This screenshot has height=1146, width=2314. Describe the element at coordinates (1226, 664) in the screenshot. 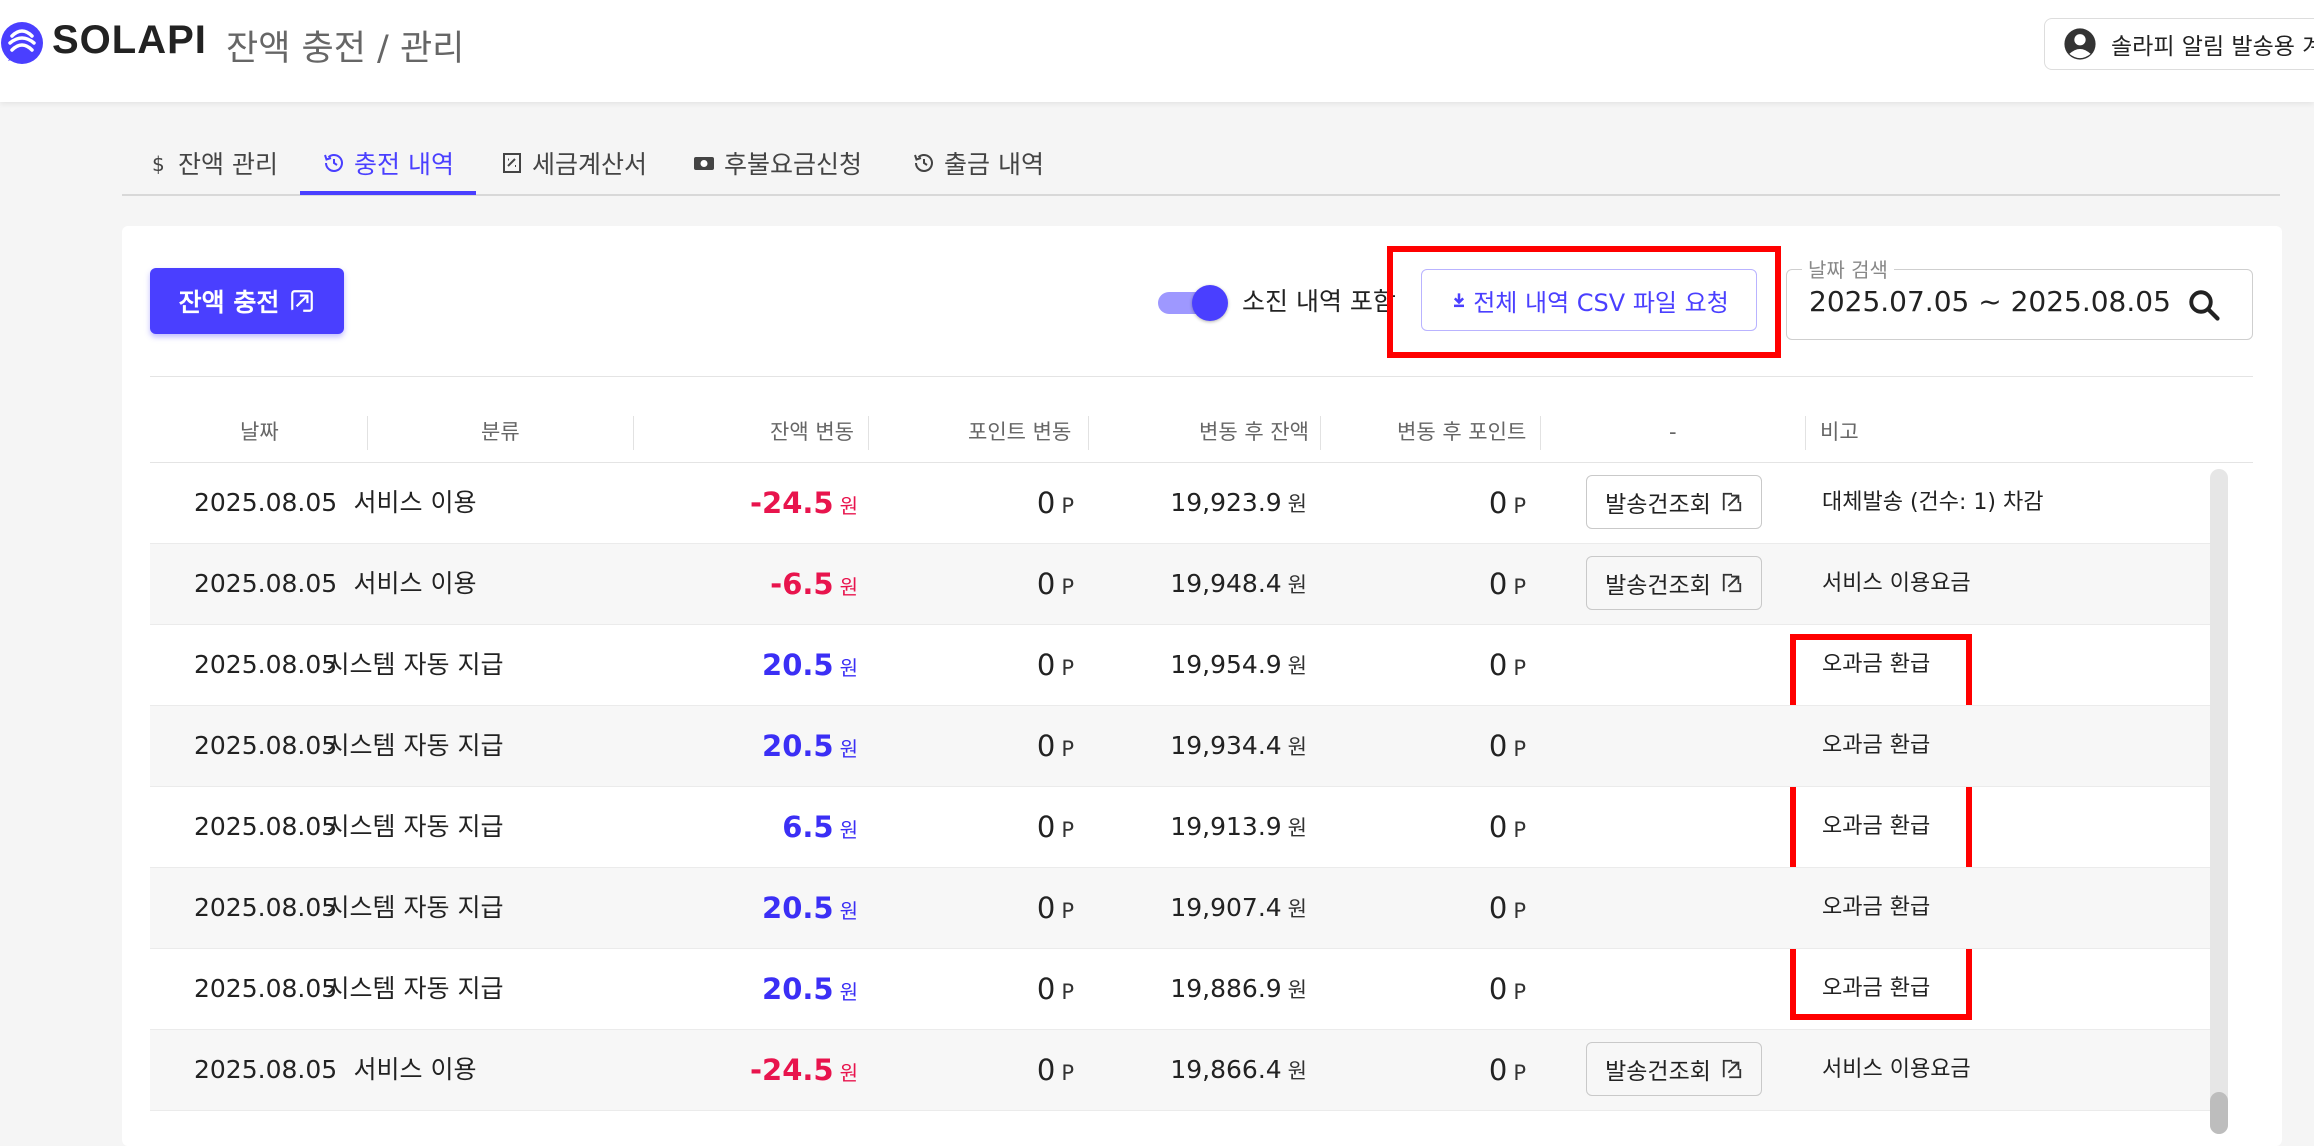

I see `balance-after-value: 19,954.9` at that location.